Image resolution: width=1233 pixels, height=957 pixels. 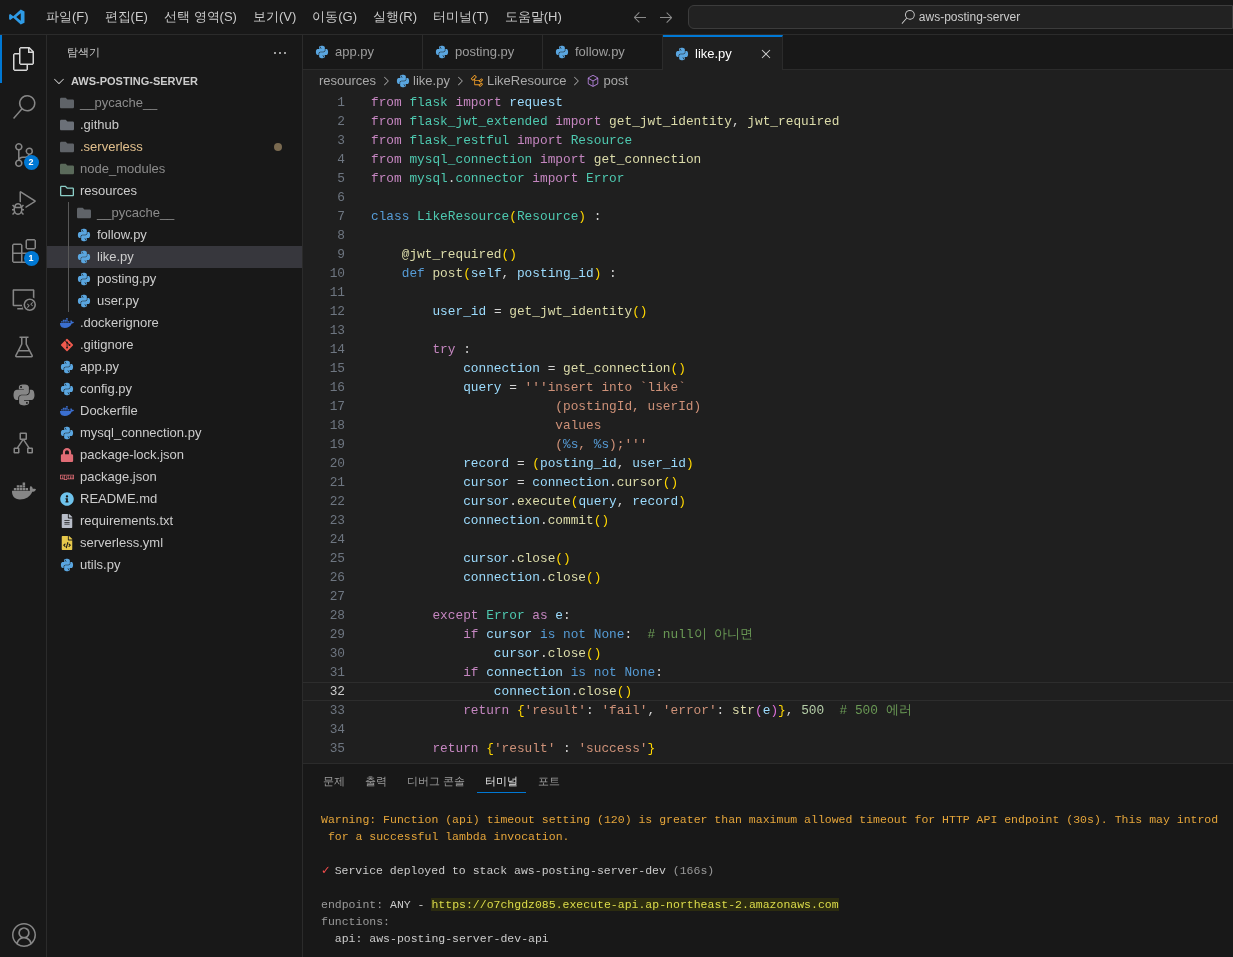 What do you see at coordinates (441, 939) in the screenshot?
I see `terminal-line: api: aws-posting-server-dev-api` at bounding box center [441, 939].